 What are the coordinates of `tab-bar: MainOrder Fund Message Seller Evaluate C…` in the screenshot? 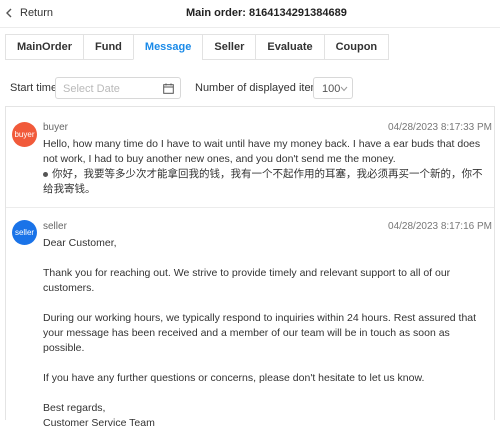 It's located at (197, 47).